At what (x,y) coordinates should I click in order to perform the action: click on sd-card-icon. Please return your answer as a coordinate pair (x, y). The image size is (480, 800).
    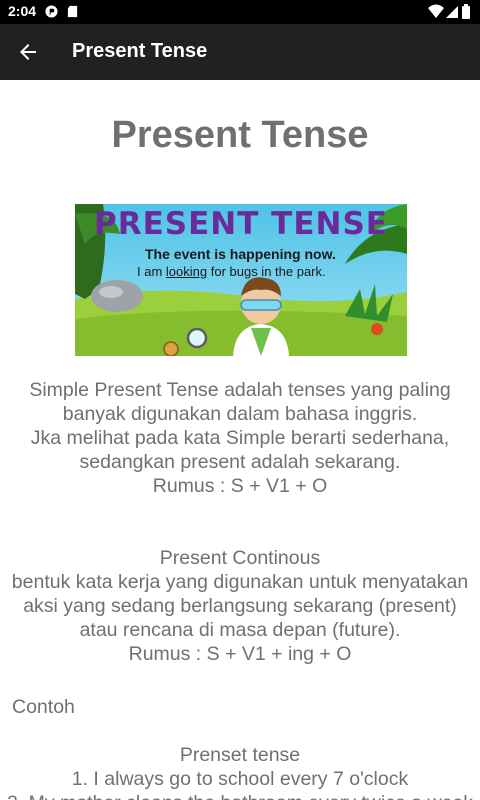
    Looking at the image, I should click on (72, 11).